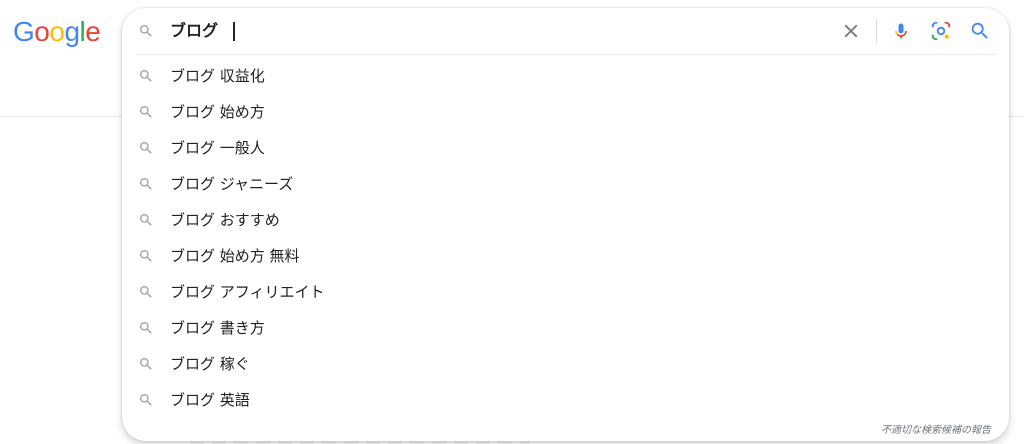 This screenshot has width=1024, height=444. What do you see at coordinates (565, 220) in the screenshot?
I see `suggestion-item: ブログ おすすめ` at bounding box center [565, 220].